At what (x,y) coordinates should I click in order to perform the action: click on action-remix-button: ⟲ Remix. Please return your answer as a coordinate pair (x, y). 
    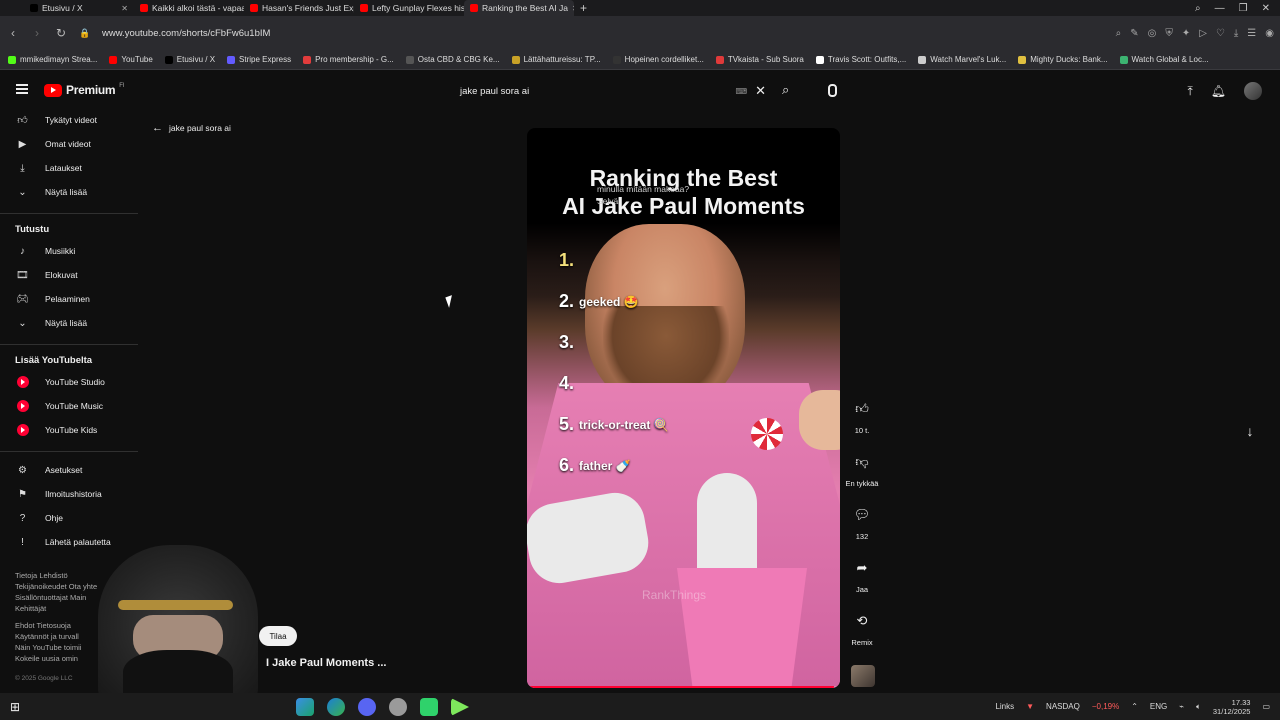
    Looking at the image, I should click on (862, 636).